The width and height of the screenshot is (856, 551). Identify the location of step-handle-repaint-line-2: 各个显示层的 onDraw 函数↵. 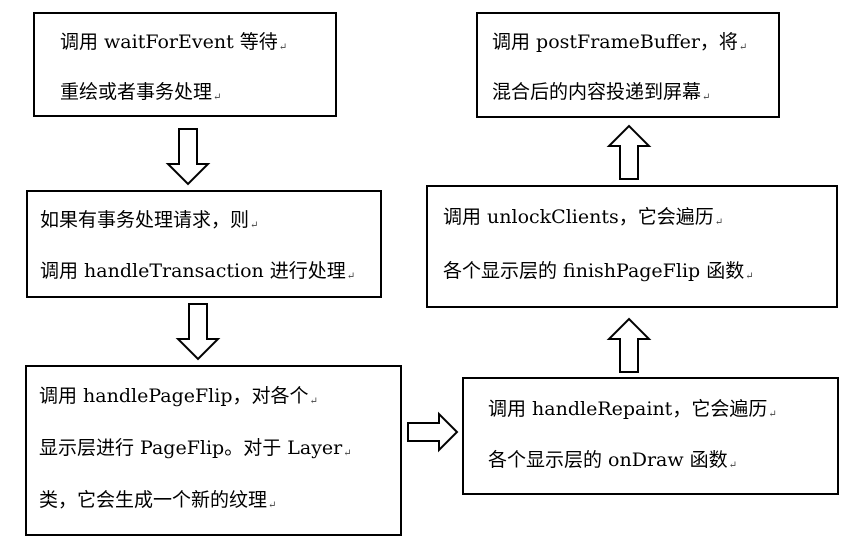
(613, 460).